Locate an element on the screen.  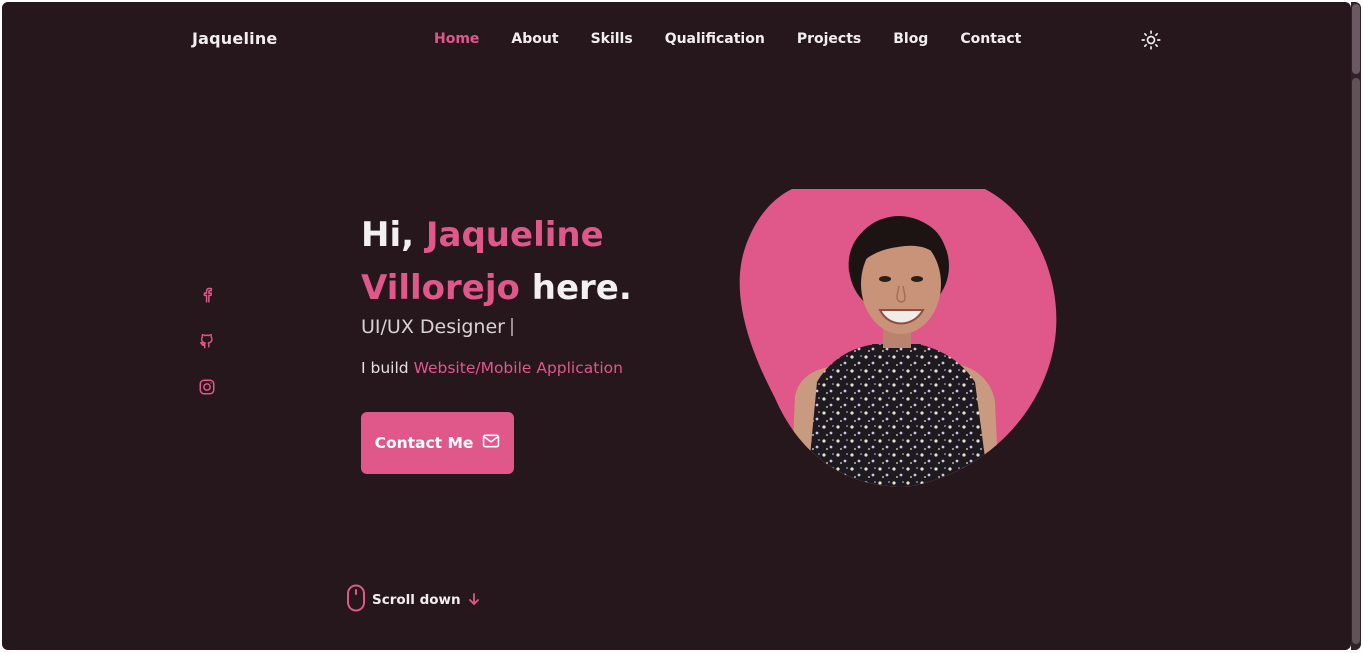
nav-contact: Contact is located at coordinates (990, 39).